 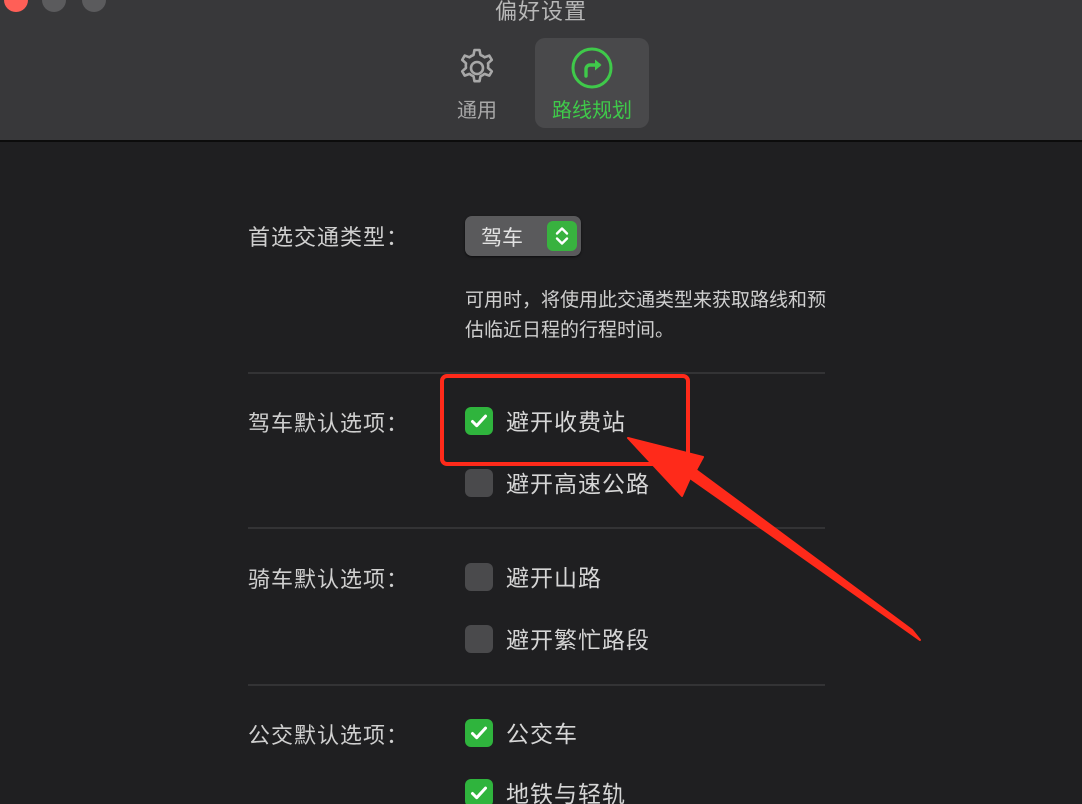 I want to click on updown-chevron-icon, so click(x=562, y=236).